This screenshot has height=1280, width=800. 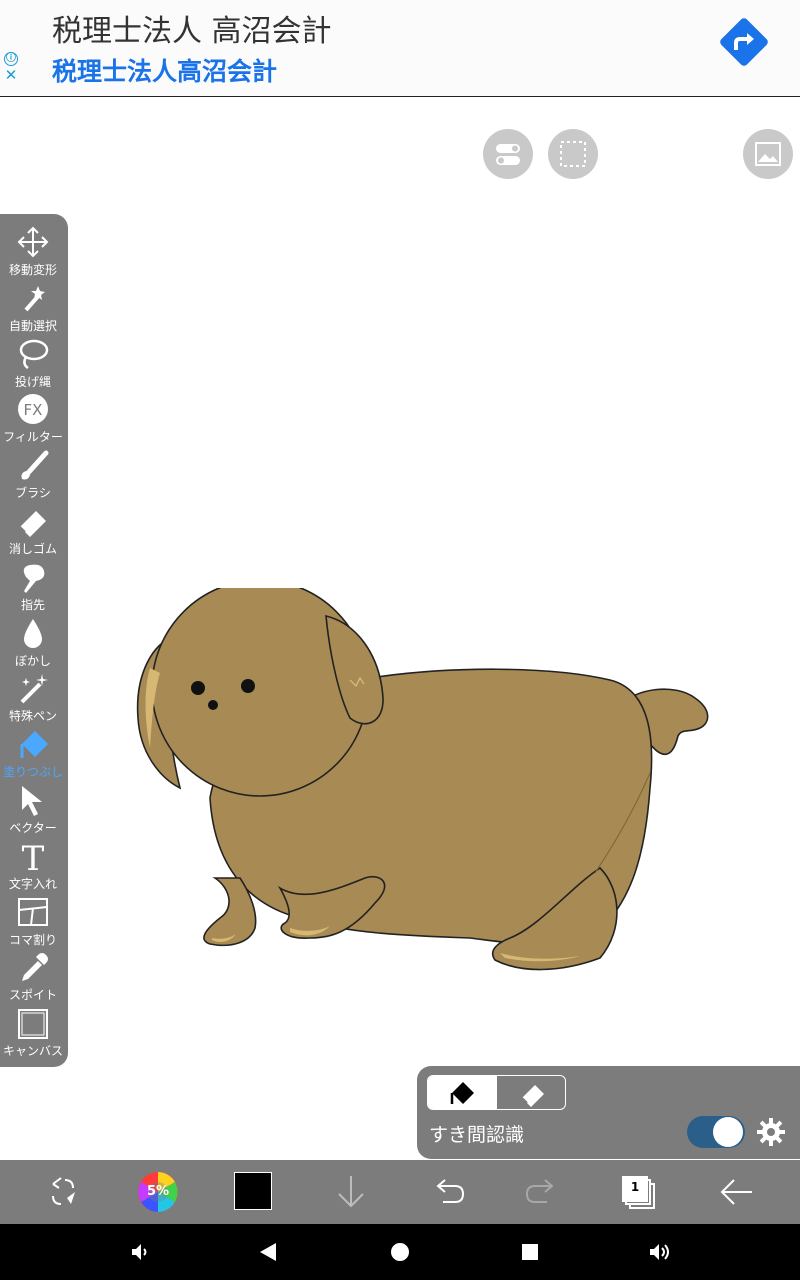 I want to click on system-nav-bar, so click(x=400, y=1252).